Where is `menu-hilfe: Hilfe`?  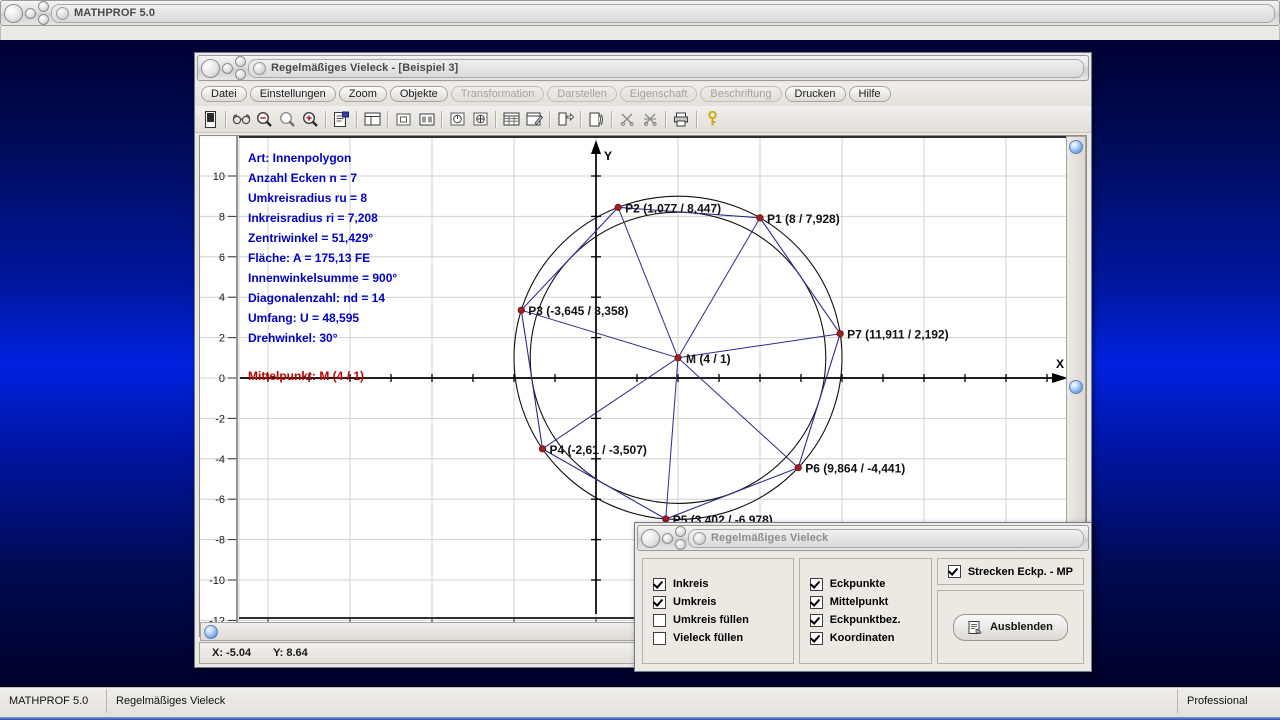
menu-hilfe: Hilfe is located at coordinates (869, 94).